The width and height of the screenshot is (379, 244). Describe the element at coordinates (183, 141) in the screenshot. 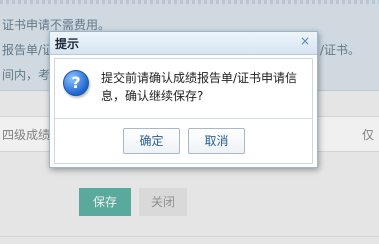

I see `dialog-footer: 确定 取消` at that location.